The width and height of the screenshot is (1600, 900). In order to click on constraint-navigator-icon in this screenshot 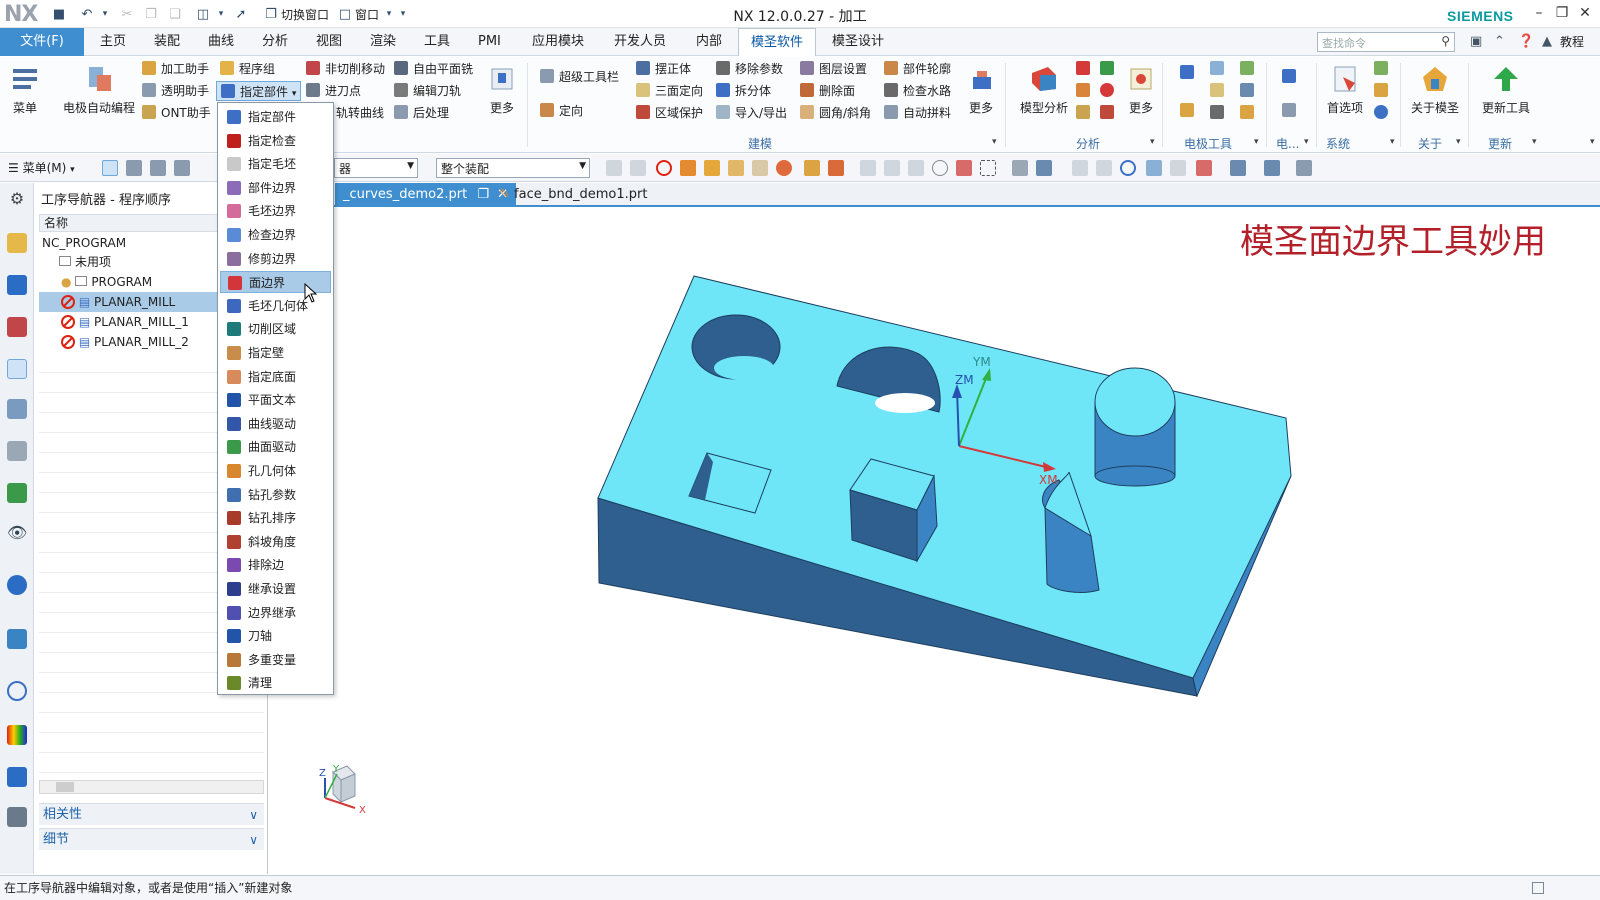, I will do `click(17, 327)`.